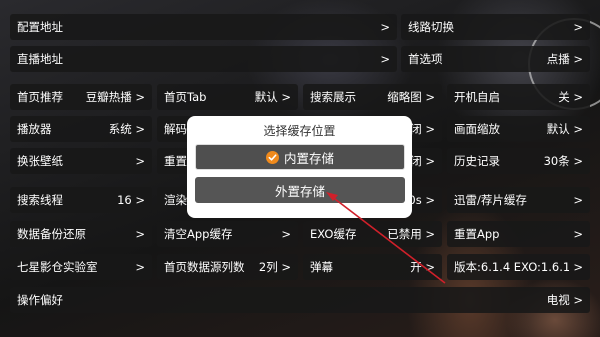 The width and height of the screenshot is (600, 337). I want to click on setting-value: 已禁用 >, so click(411, 234).